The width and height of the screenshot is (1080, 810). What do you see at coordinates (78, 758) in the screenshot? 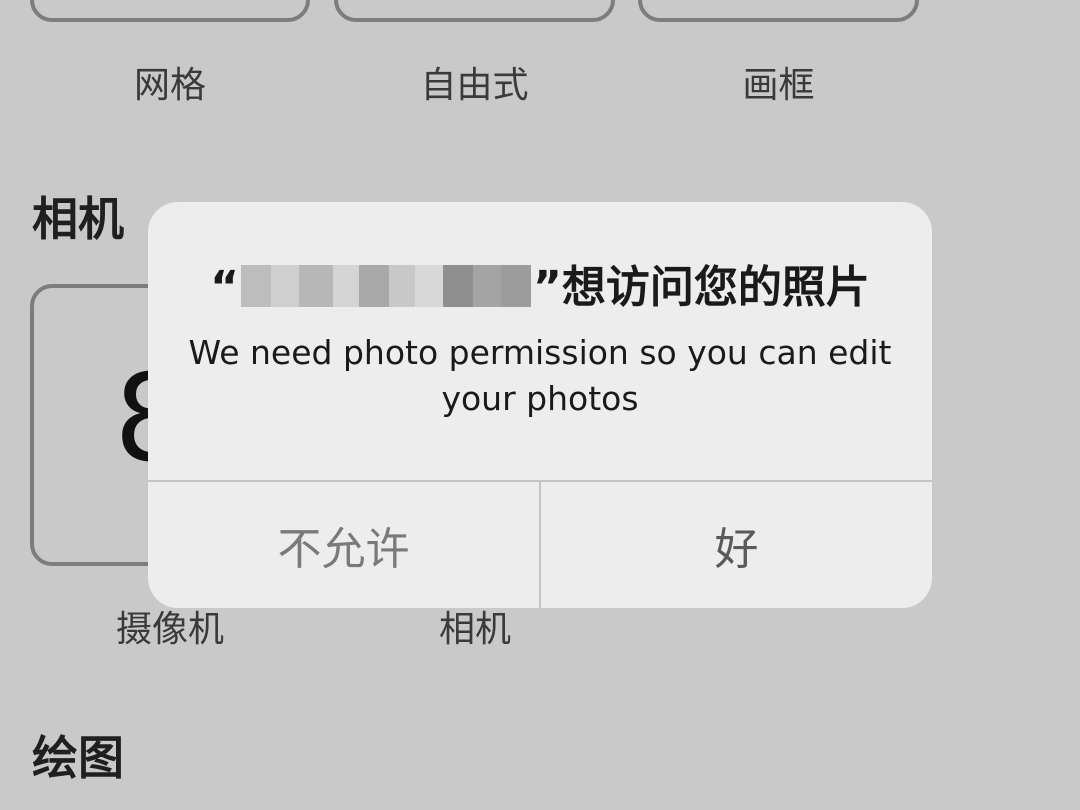
I see `section-title-draw: 绘图` at bounding box center [78, 758].